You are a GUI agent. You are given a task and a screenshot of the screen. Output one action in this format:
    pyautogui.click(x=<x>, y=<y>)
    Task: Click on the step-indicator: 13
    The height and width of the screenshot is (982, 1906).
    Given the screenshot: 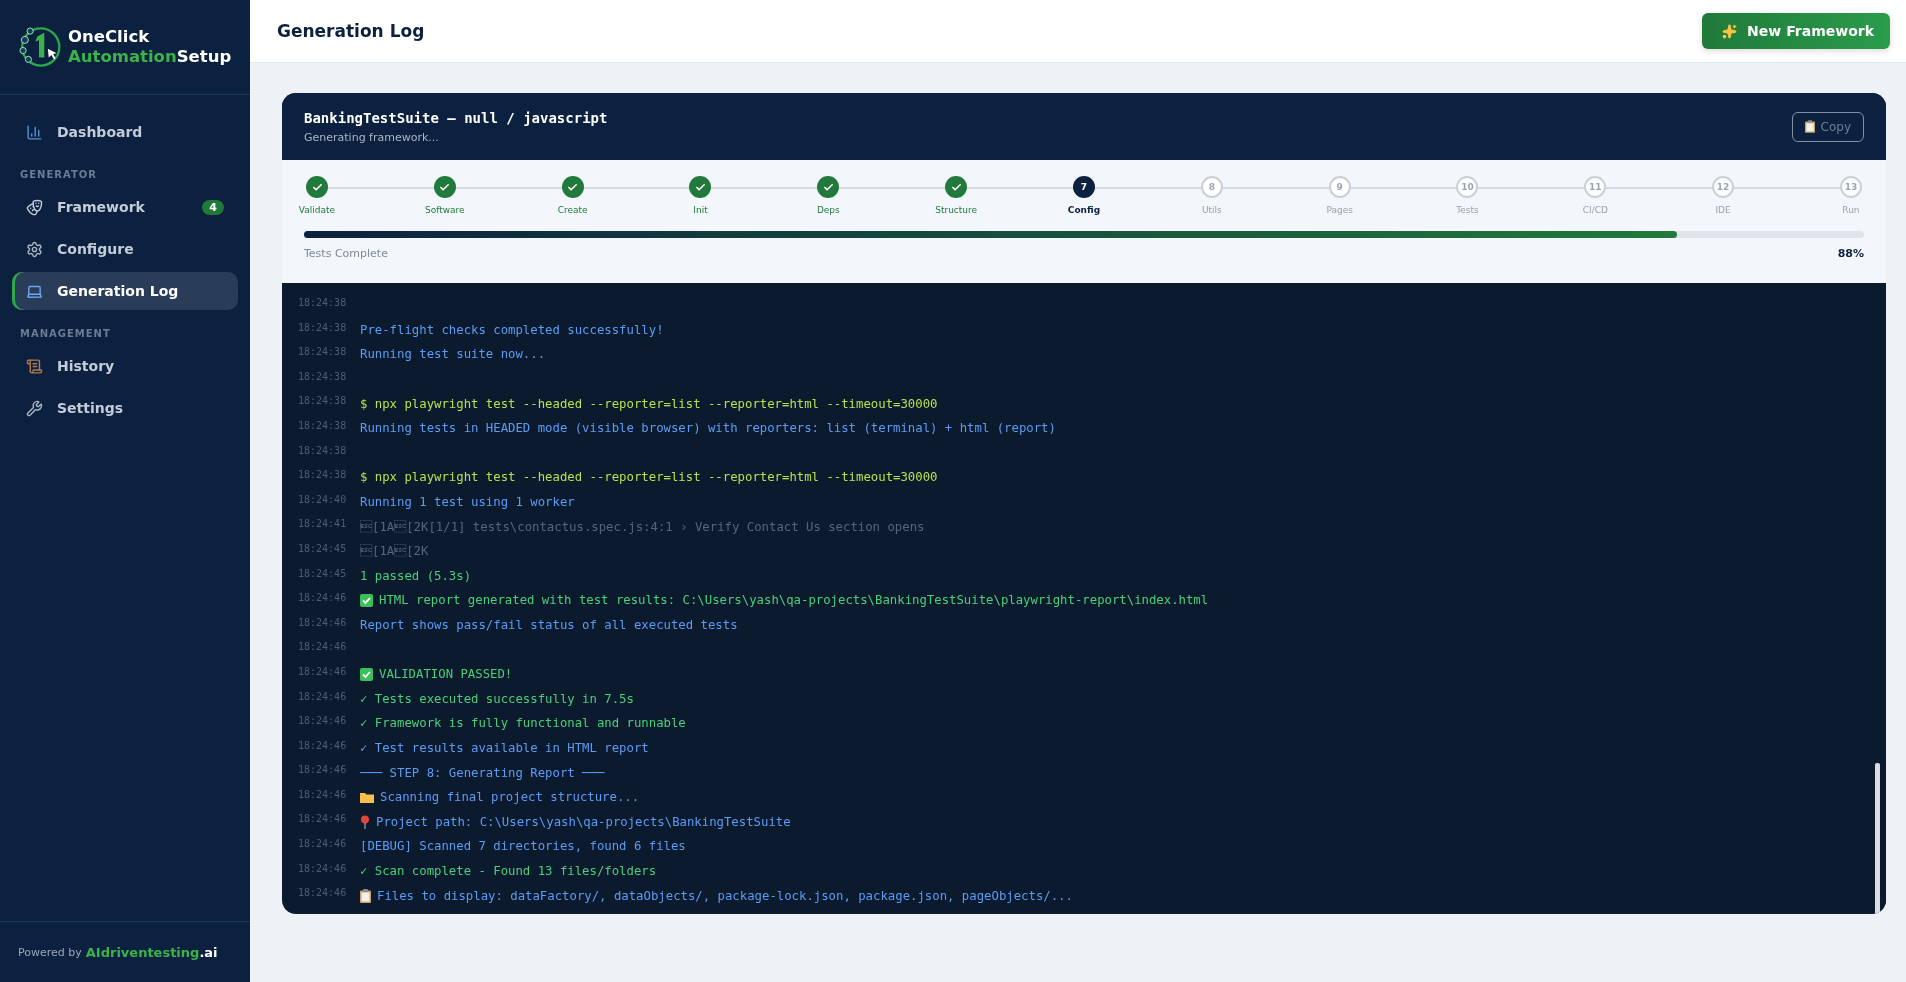 What is the action you would take?
    pyautogui.click(x=1850, y=187)
    